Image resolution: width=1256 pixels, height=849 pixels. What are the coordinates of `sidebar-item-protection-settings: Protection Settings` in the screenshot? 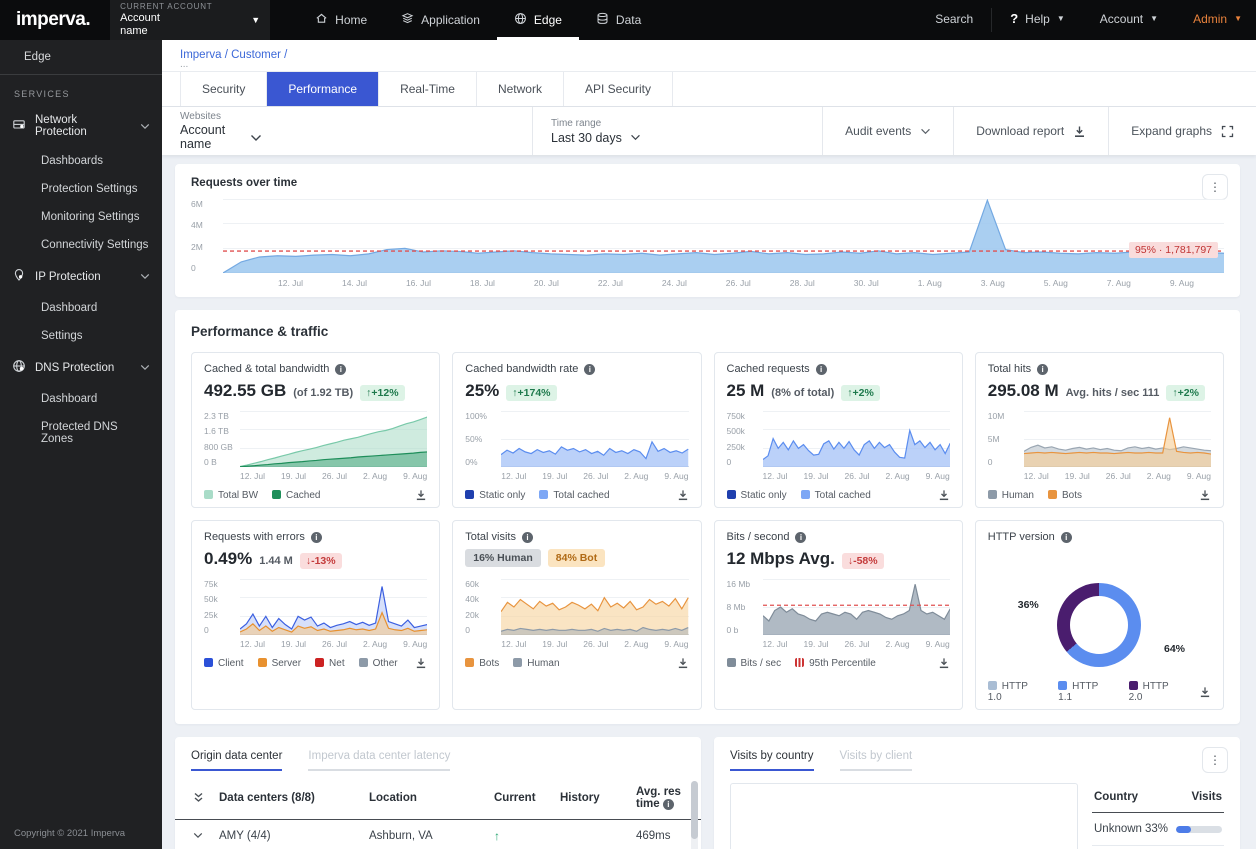 It's located at (81, 189).